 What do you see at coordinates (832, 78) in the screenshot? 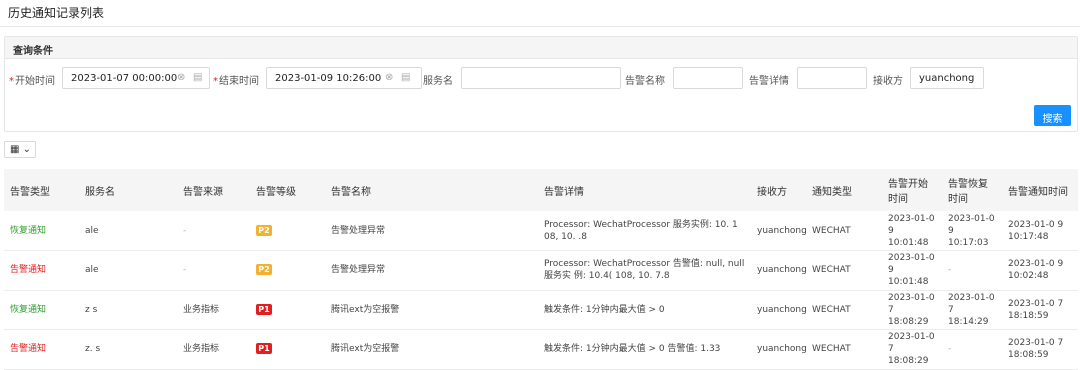
I see `alarm-detail-input` at bounding box center [832, 78].